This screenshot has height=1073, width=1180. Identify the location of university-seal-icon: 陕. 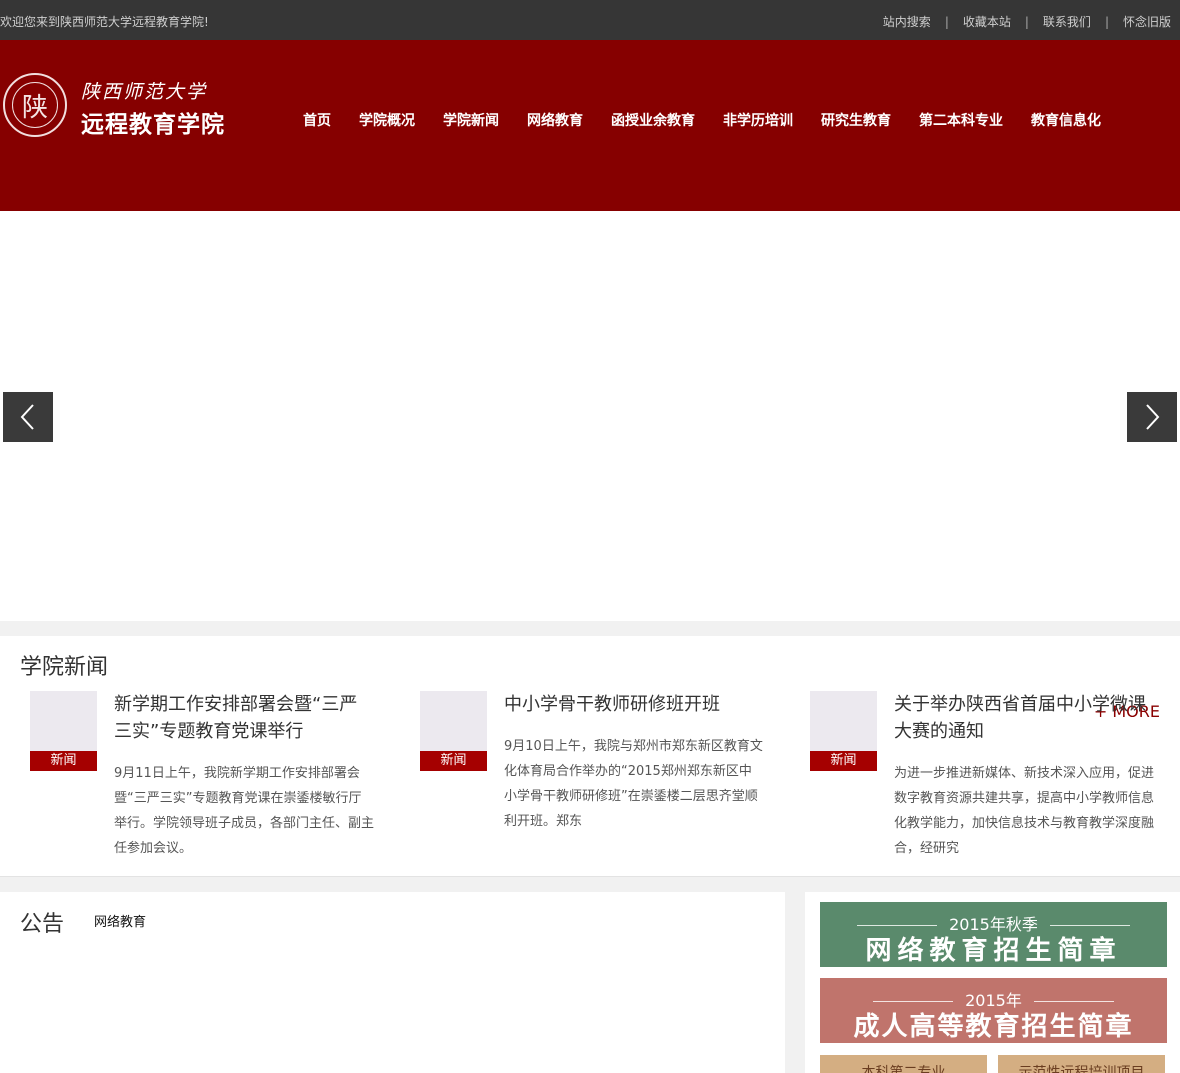
(35, 105).